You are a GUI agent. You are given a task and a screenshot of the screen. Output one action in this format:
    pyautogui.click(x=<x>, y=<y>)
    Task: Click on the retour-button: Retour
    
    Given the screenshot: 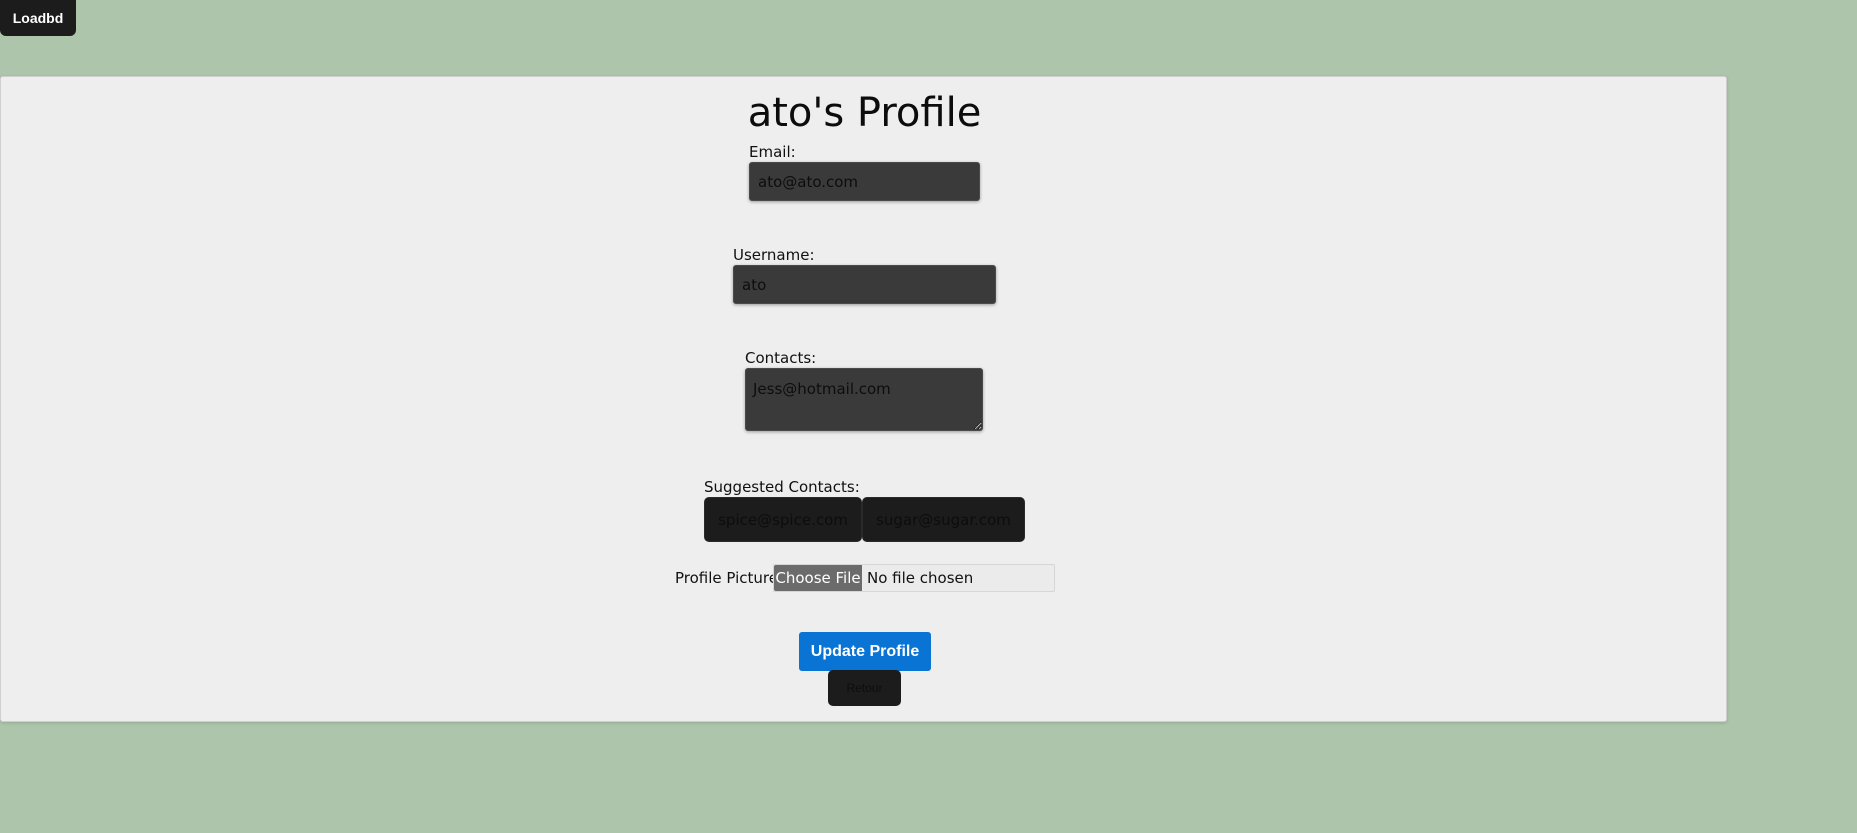 What is the action you would take?
    pyautogui.click(x=864, y=688)
    